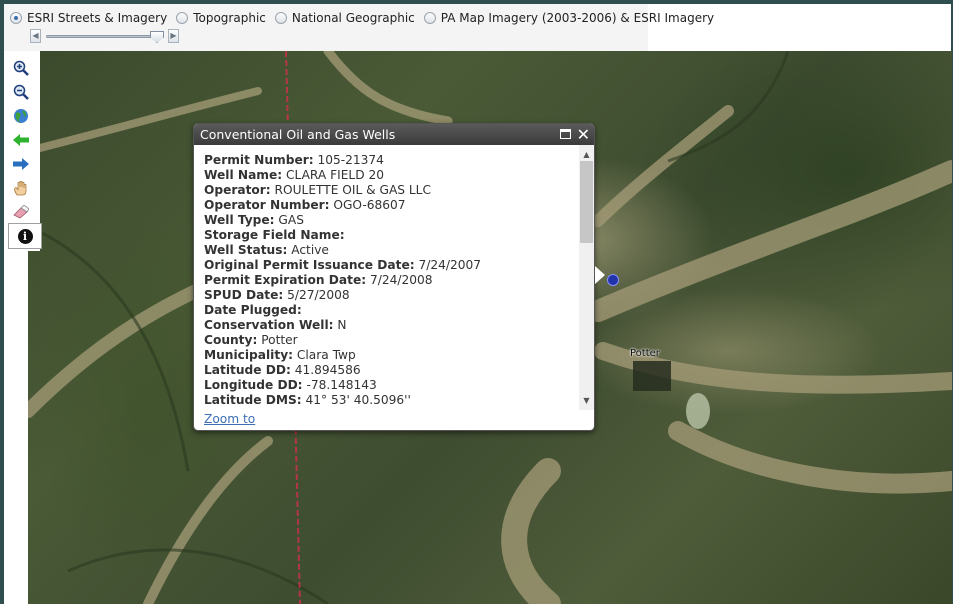 This screenshot has height=604, width=953. Describe the element at coordinates (20, 163) in the screenshot. I see `forward-arrow-icon` at that location.